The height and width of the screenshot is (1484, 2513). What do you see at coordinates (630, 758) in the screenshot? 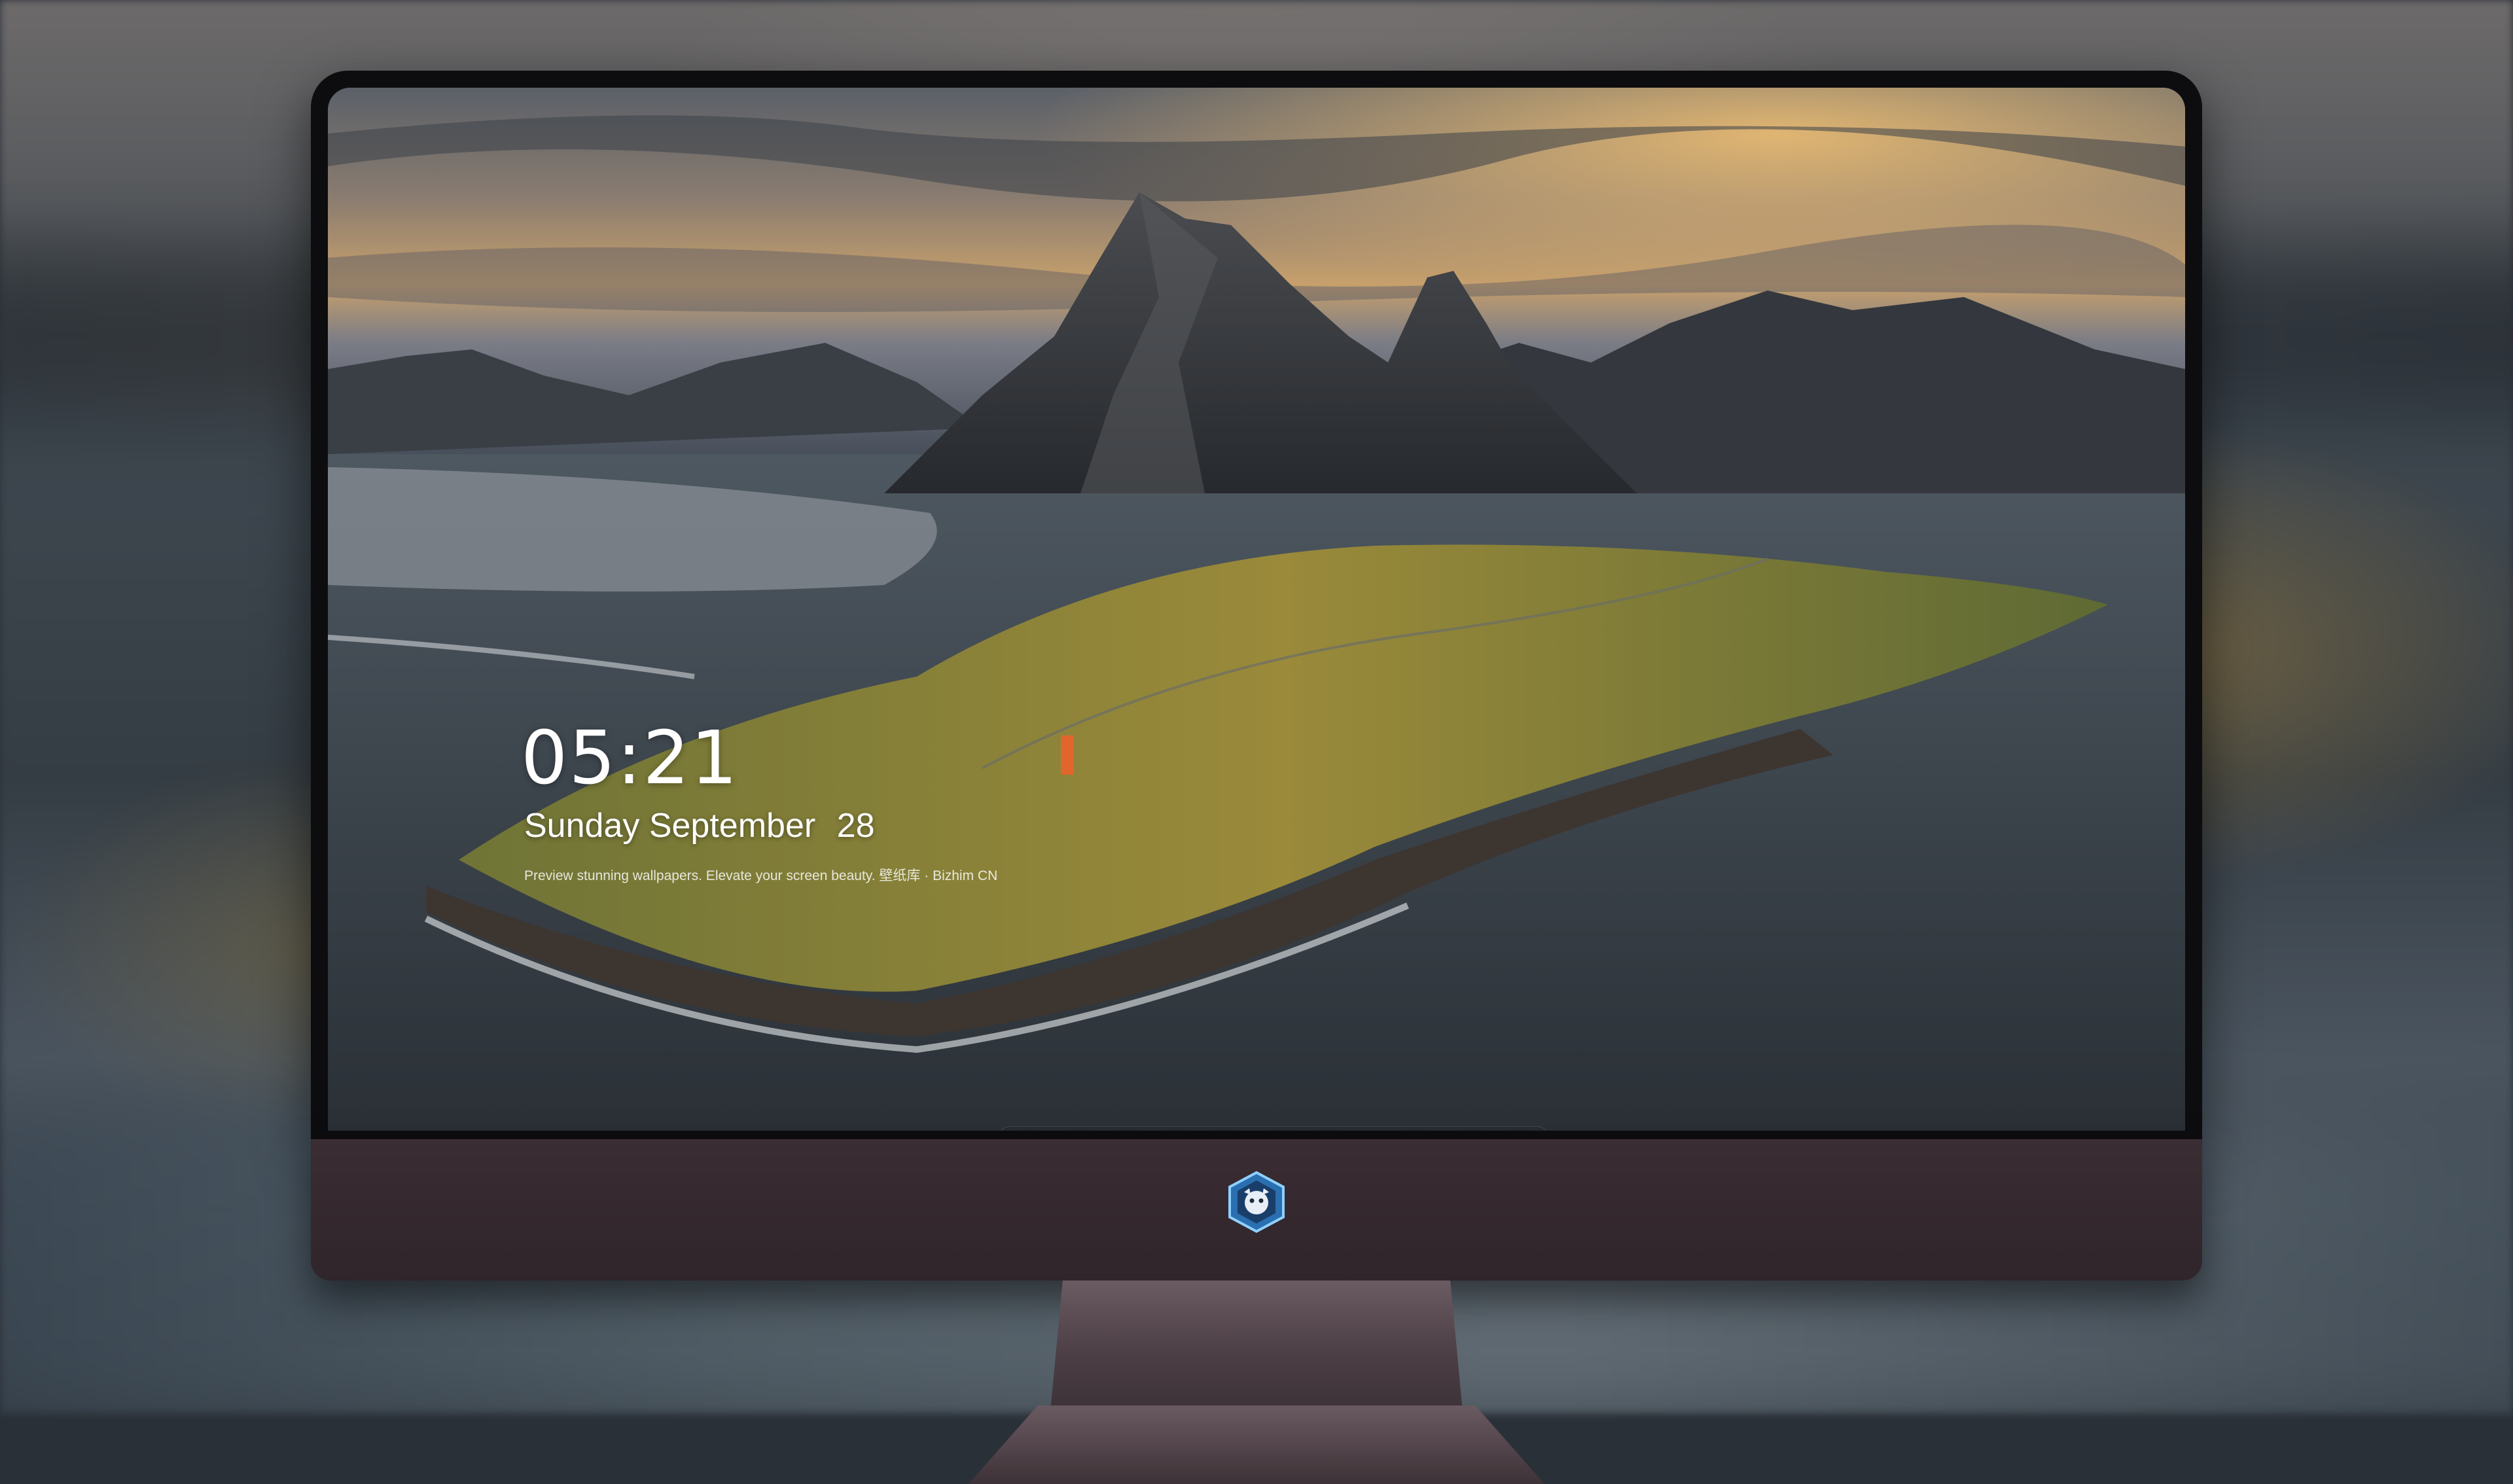
I see `lockscreen-time: 05:21` at bounding box center [630, 758].